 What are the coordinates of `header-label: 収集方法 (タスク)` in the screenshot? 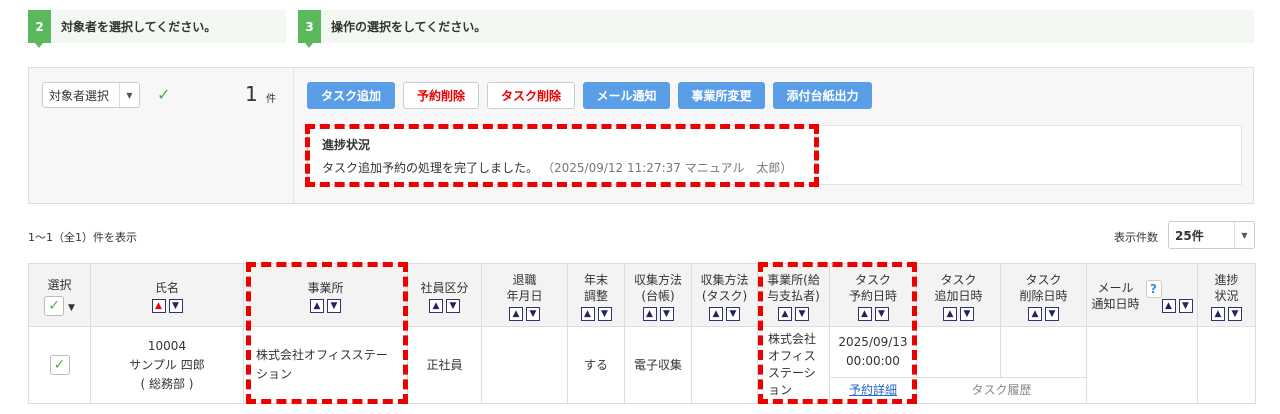 It's located at (724, 287).